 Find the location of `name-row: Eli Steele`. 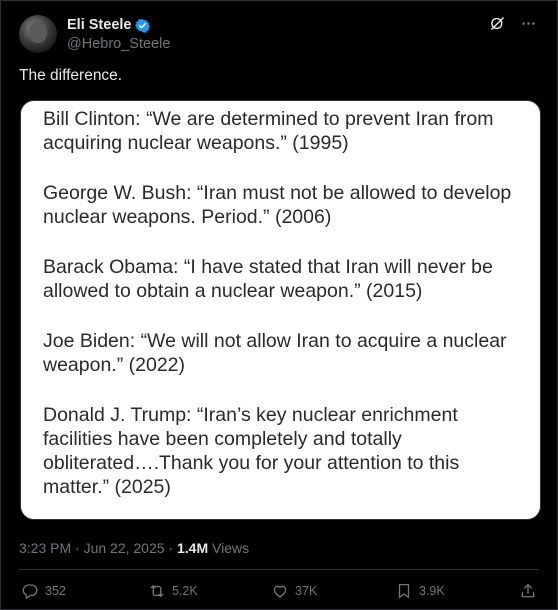

name-row: Eli Steele is located at coordinates (109, 25).